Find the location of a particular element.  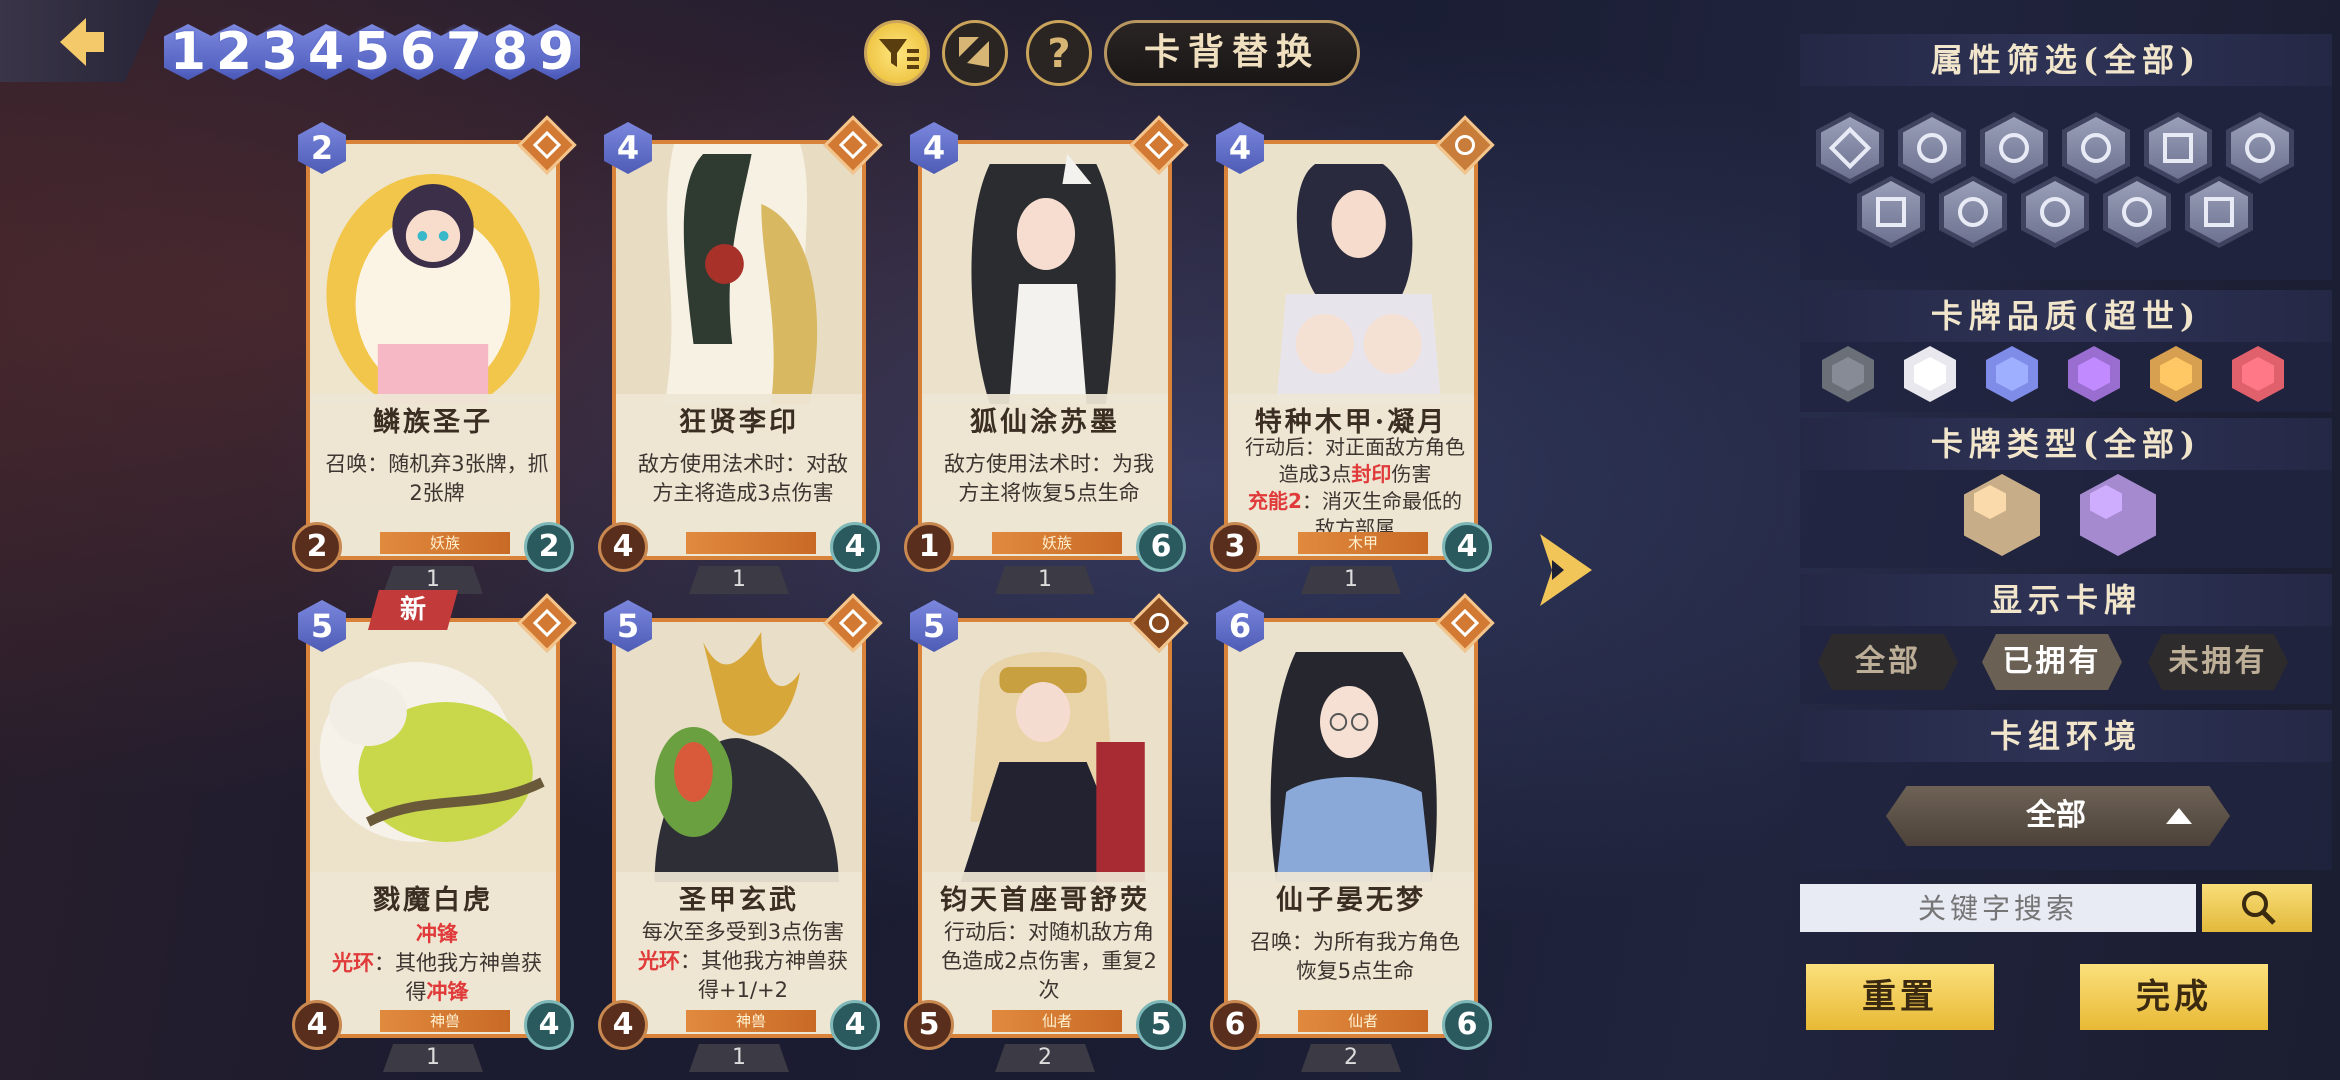

search-button is located at coordinates (2257, 908).